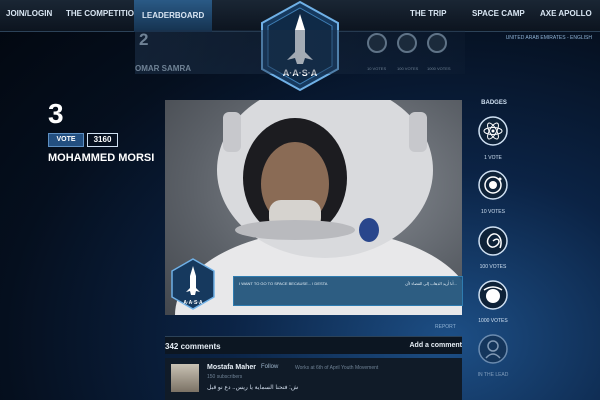 Image resolution: width=600 pixels, height=400 pixels. What do you see at coordinates (549, 38) in the screenshot?
I see `locale-selector: UNITED ARAB EMIRATES - ENGLISH` at bounding box center [549, 38].